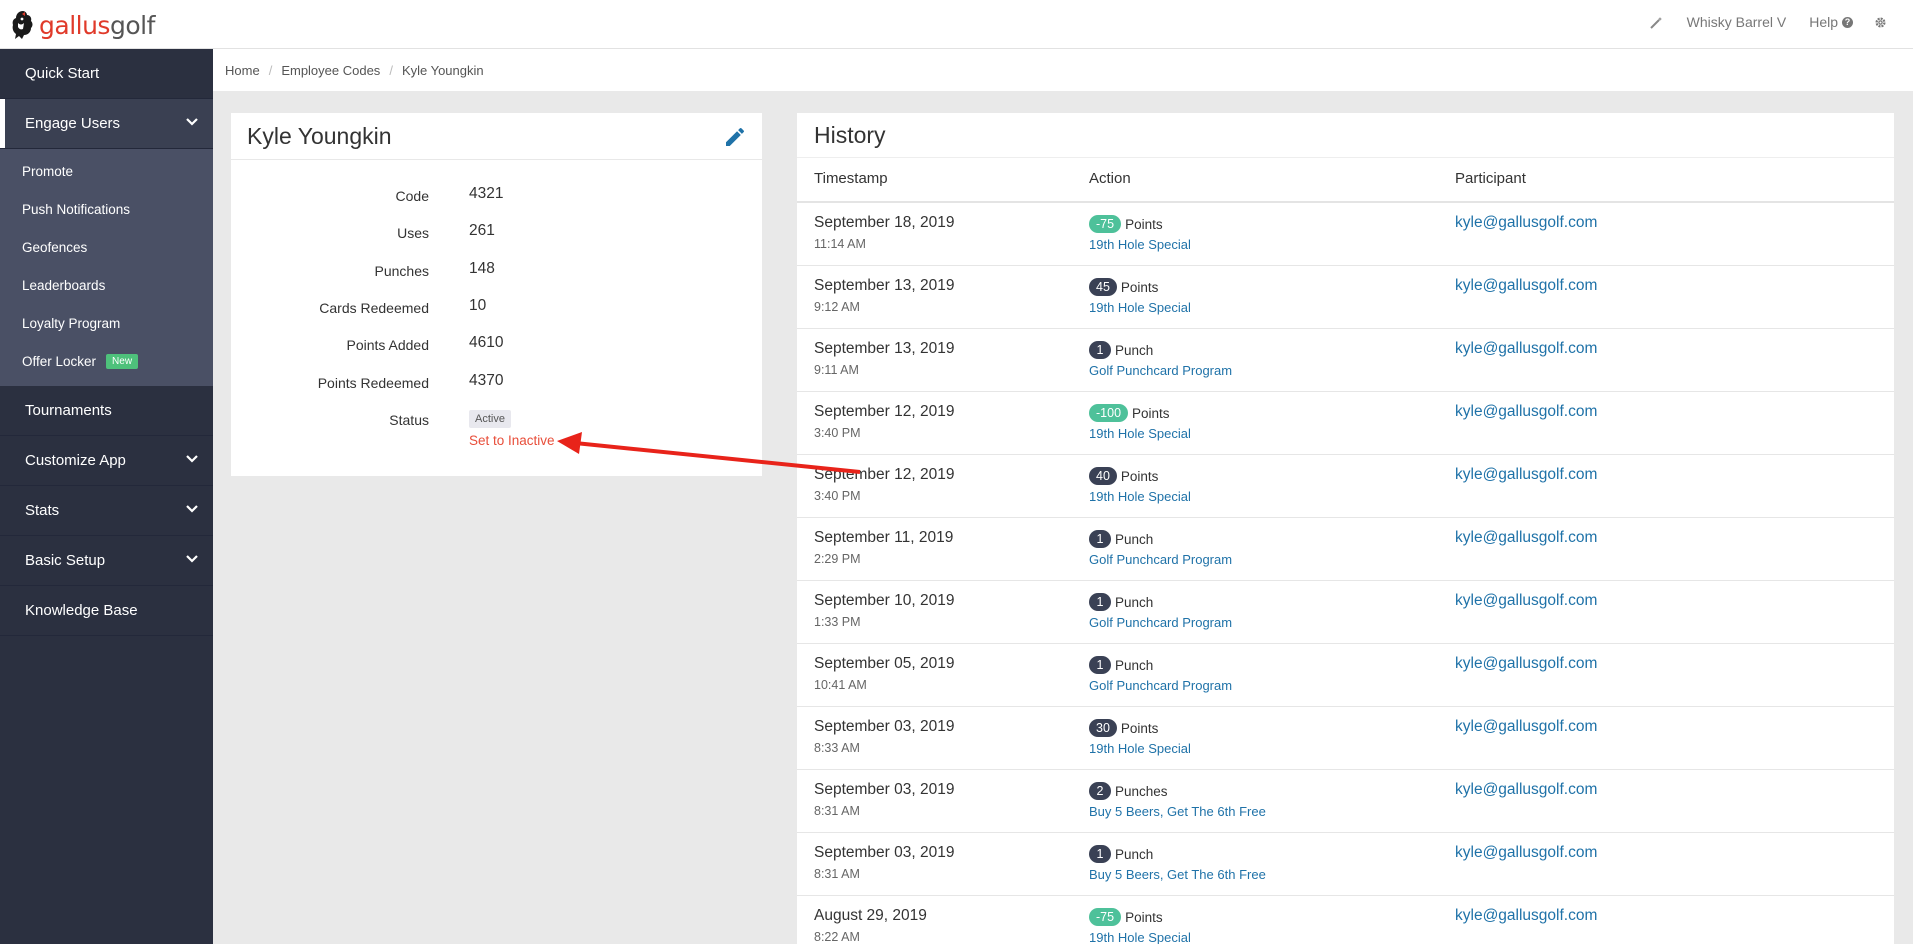 Image resolution: width=1913 pixels, height=944 pixels. I want to click on column-header-participant: Participant, so click(1490, 178).